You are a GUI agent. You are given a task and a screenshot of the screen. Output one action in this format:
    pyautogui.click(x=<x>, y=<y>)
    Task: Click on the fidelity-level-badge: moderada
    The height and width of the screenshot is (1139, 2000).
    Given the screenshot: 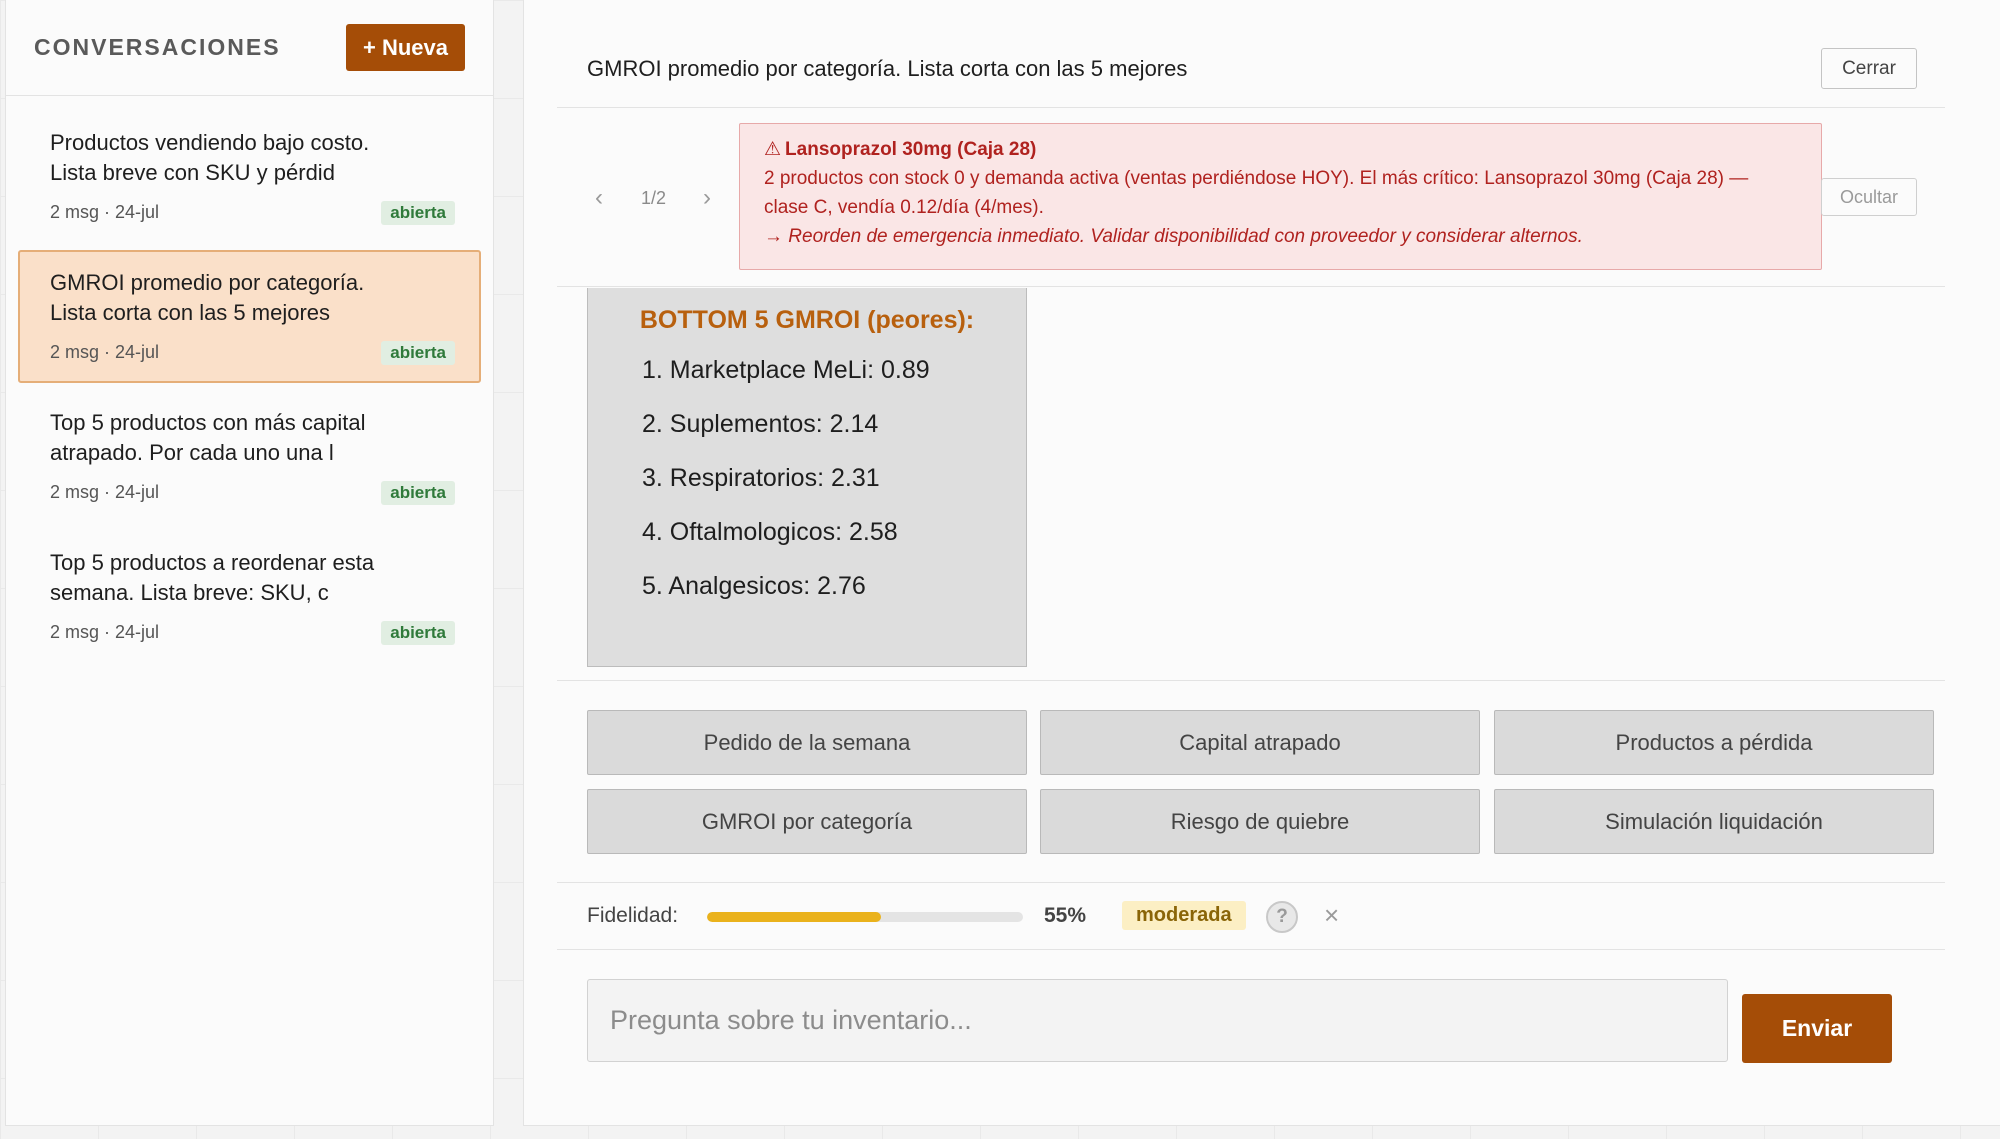 What is the action you would take?
    pyautogui.click(x=1184, y=915)
    